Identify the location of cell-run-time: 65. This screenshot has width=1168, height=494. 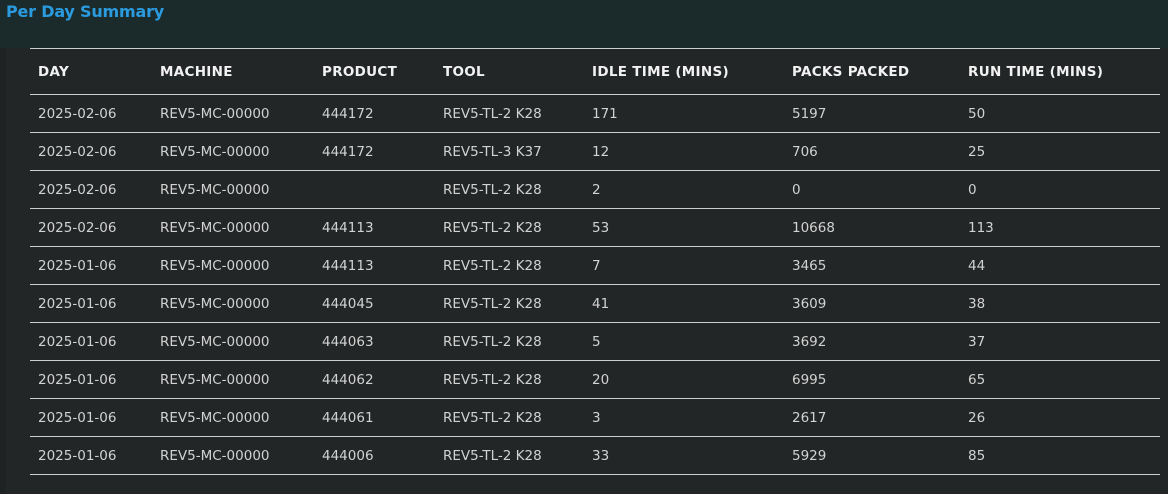
(1060, 379).